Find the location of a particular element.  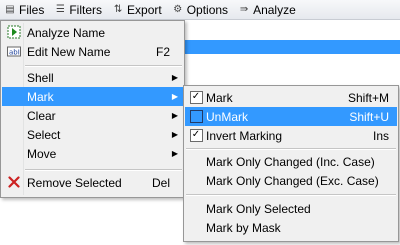

analyze-menu-button: ⇛ Analyze is located at coordinates (267, 9).